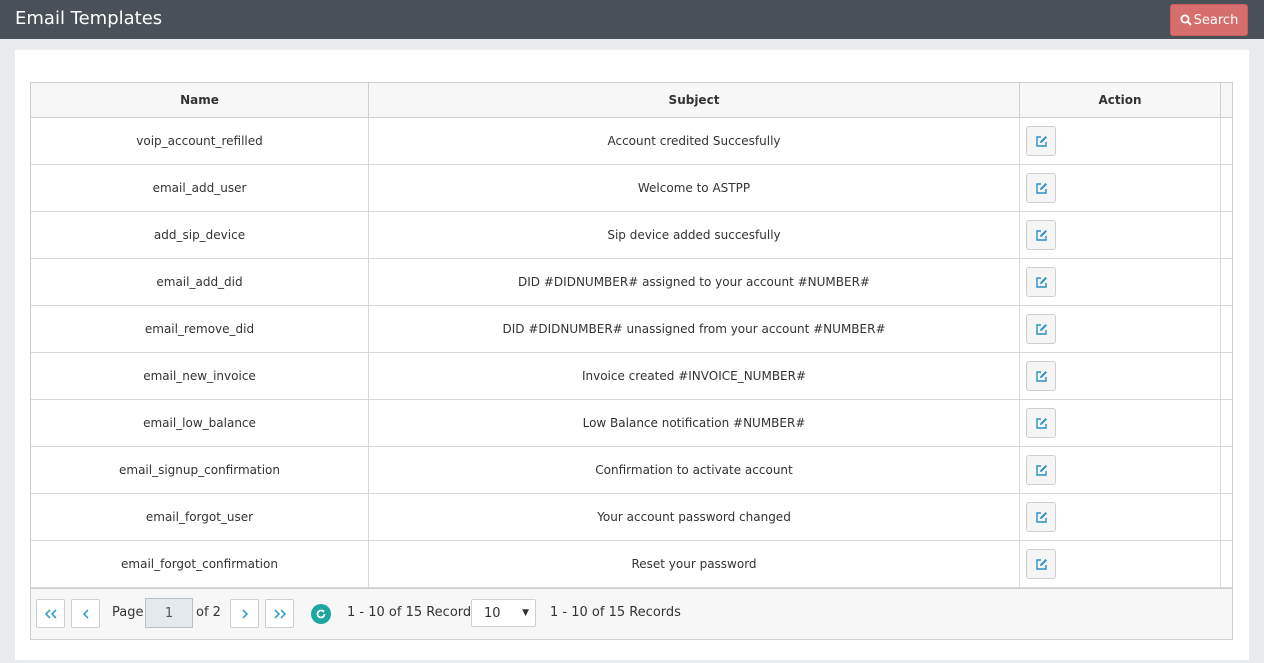  Describe the element at coordinates (694, 235) in the screenshot. I see `template-subject-cell: Sip device added succesfully` at that location.